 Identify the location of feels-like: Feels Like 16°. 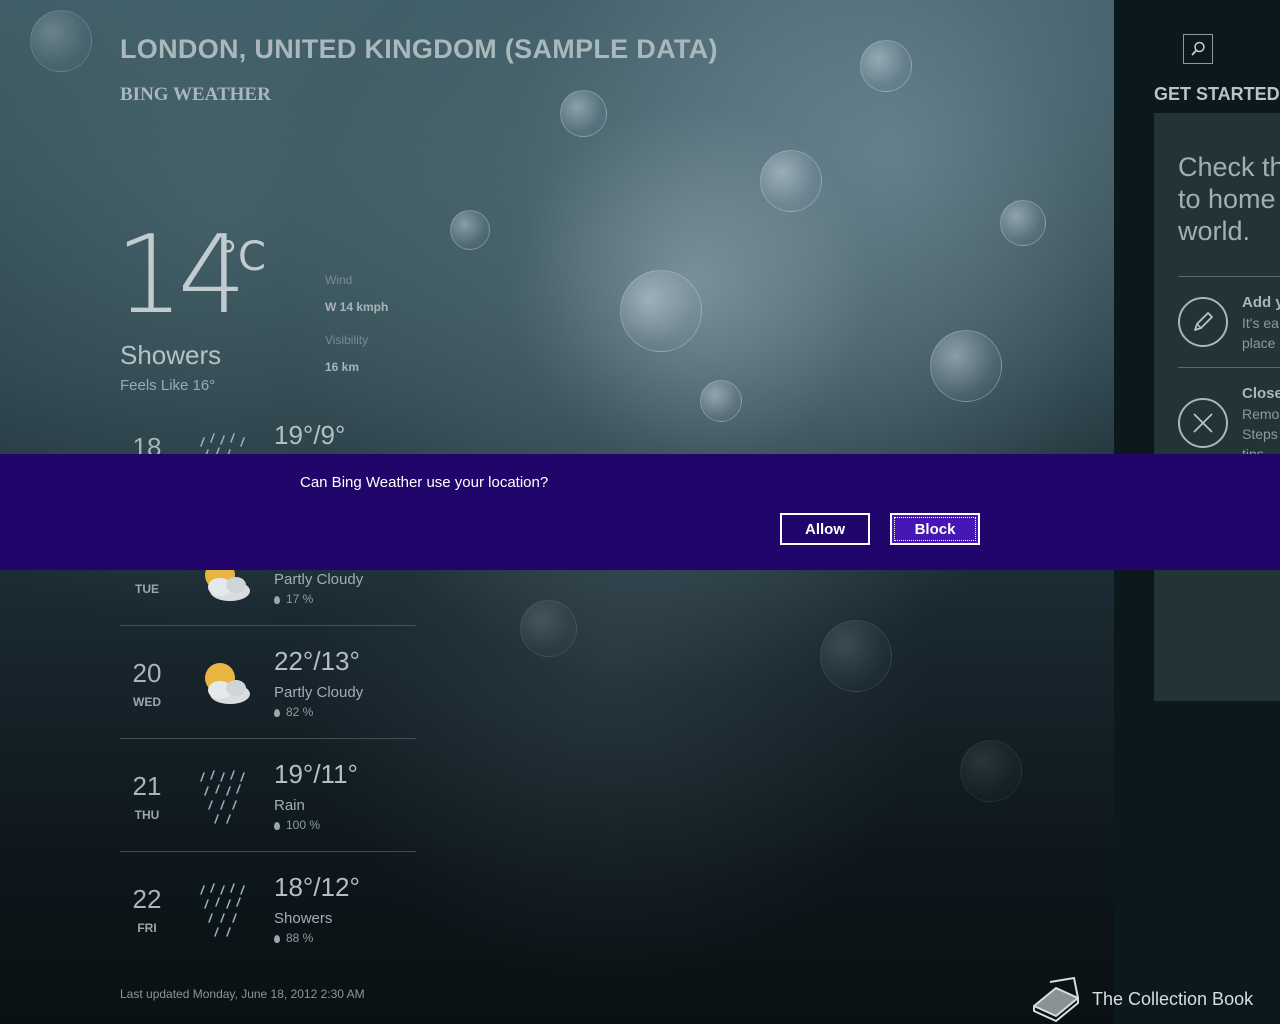
(168, 385).